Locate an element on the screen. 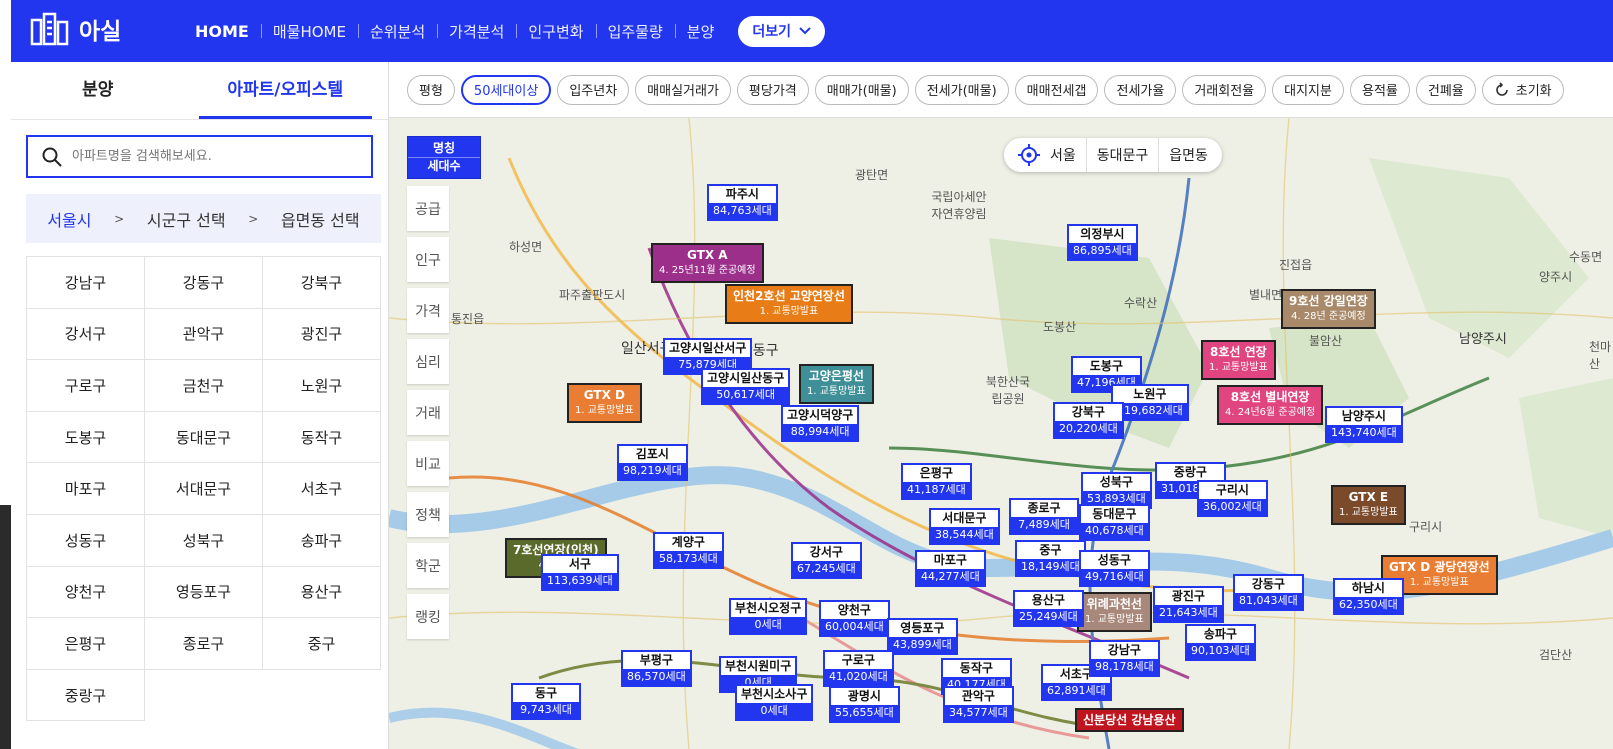  region-marker: 계양구 58,173세대 is located at coordinates (688, 550).